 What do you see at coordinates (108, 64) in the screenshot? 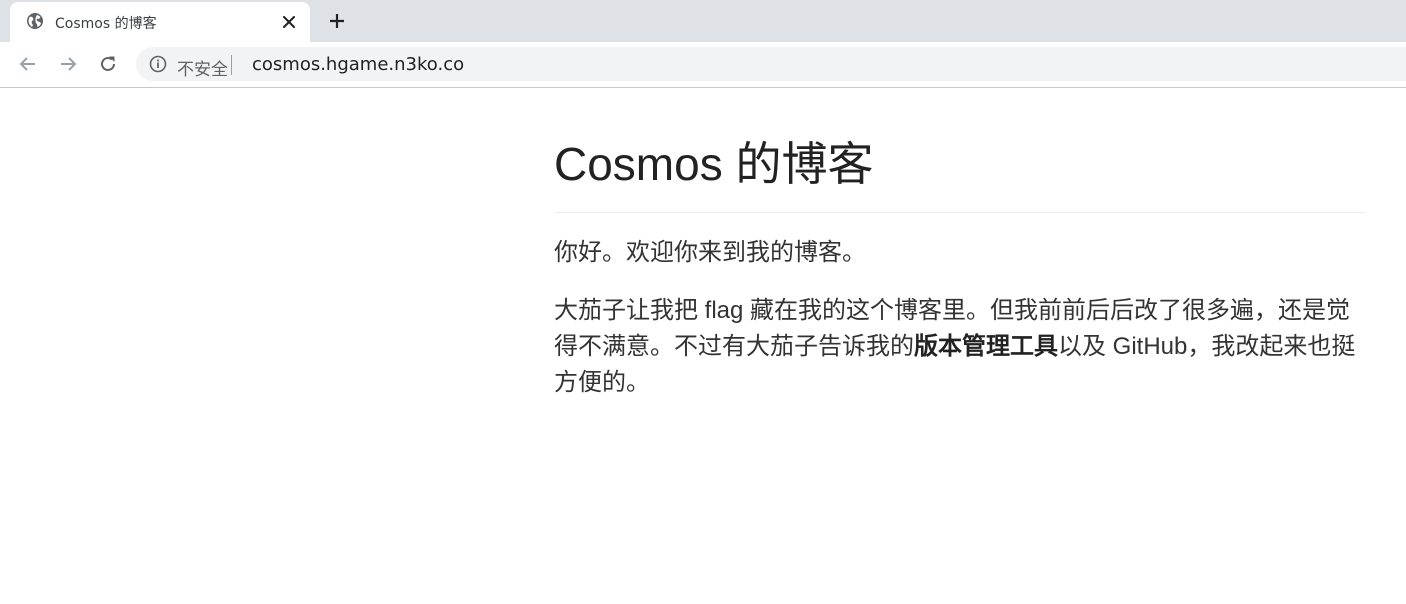
I see `reload-icon` at bounding box center [108, 64].